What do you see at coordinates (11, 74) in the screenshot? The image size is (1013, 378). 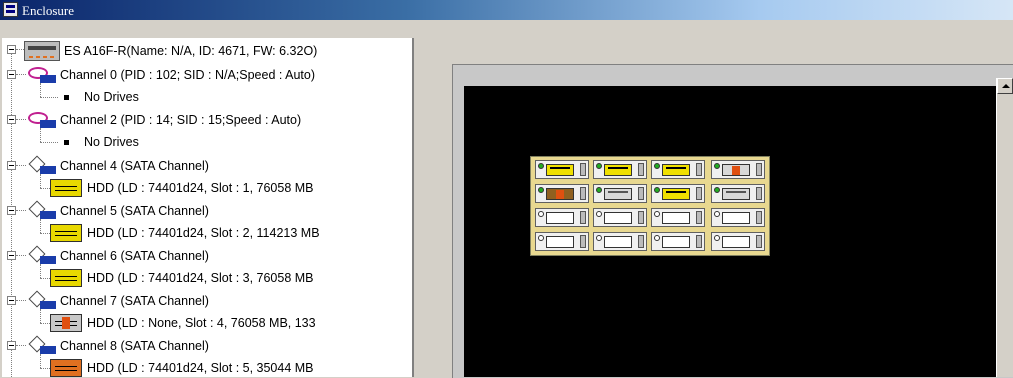 I see `channel-0-toggle` at bounding box center [11, 74].